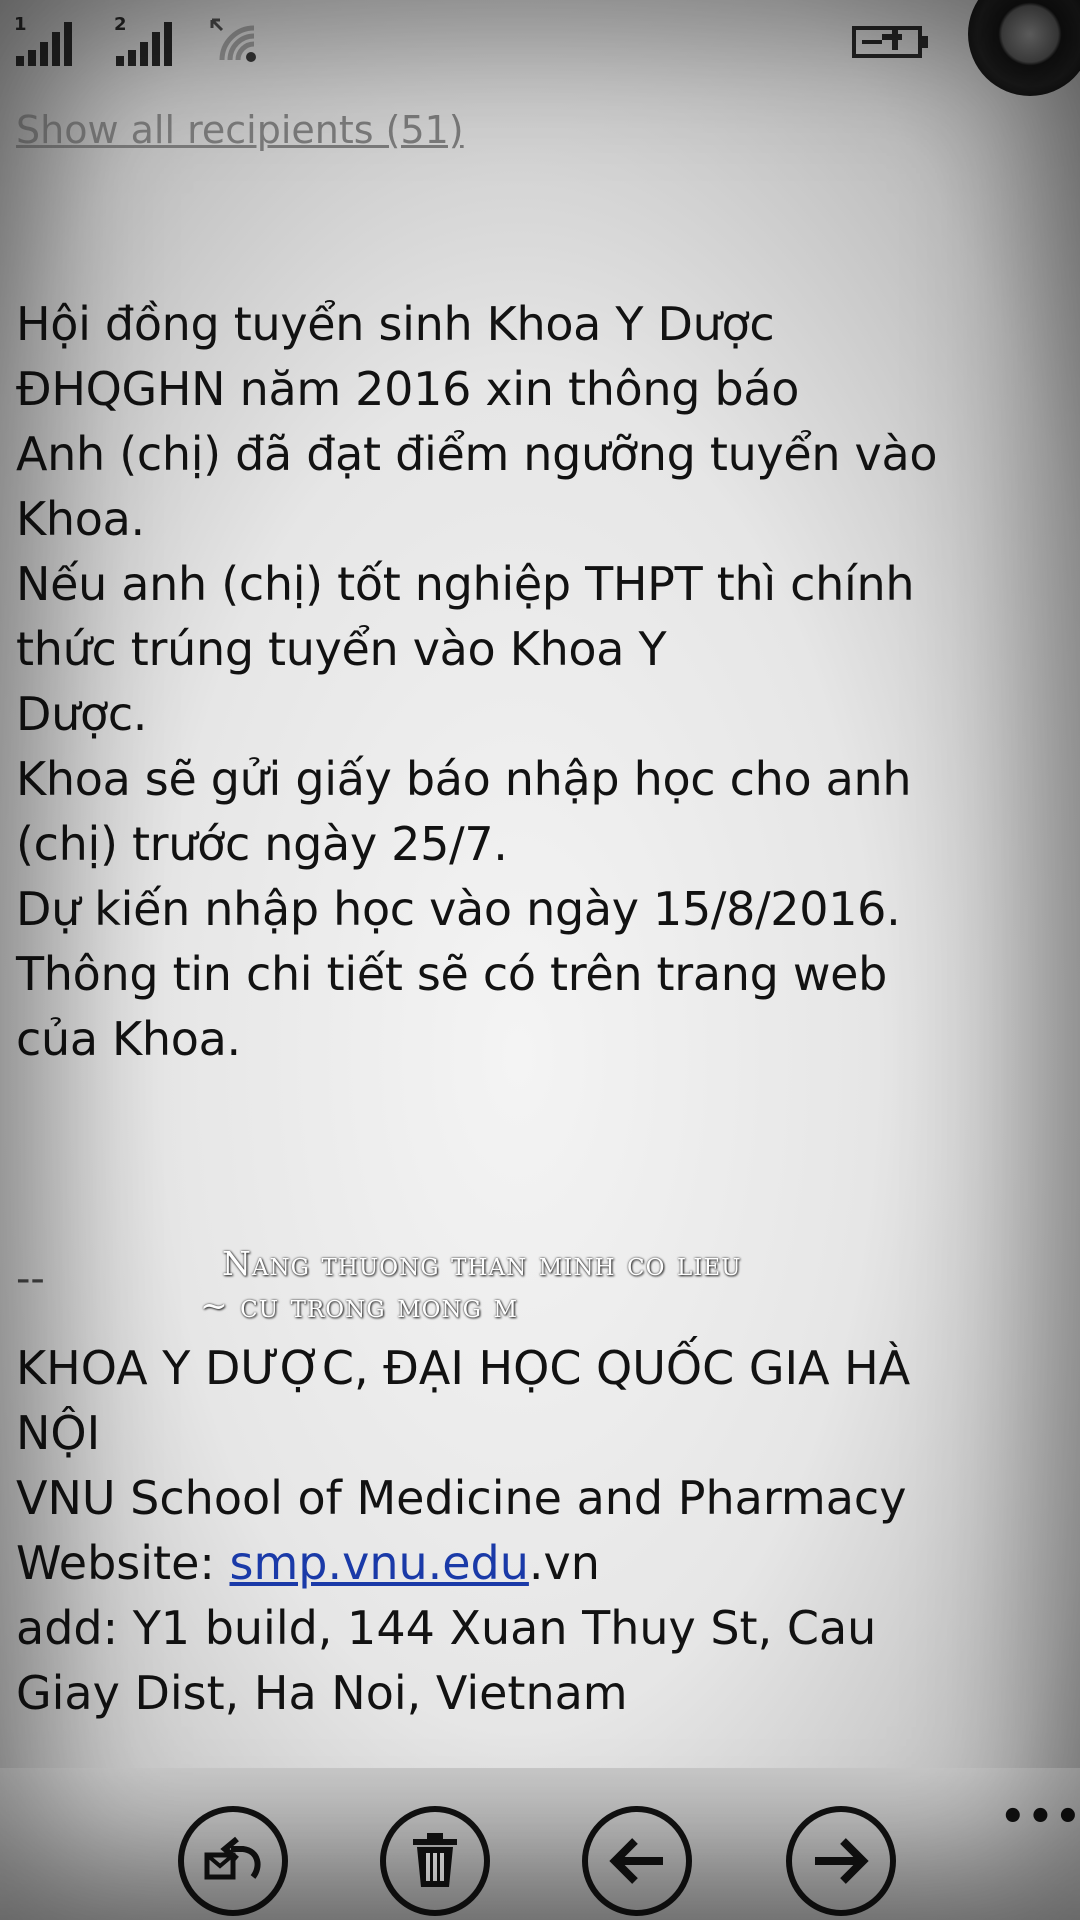 The width and height of the screenshot is (1080, 1920). What do you see at coordinates (482, 1263) in the screenshot?
I see `overlay-caption-line1: Nang thuong than minh co lieu` at bounding box center [482, 1263].